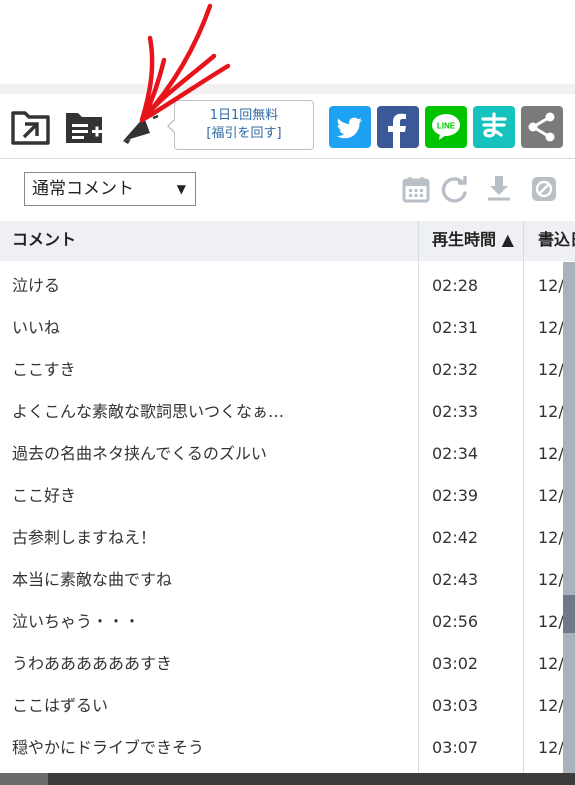 The image size is (575, 785). Describe the element at coordinates (455, 327) in the screenshot. I see `play-time-cell: 02:31` at that location.